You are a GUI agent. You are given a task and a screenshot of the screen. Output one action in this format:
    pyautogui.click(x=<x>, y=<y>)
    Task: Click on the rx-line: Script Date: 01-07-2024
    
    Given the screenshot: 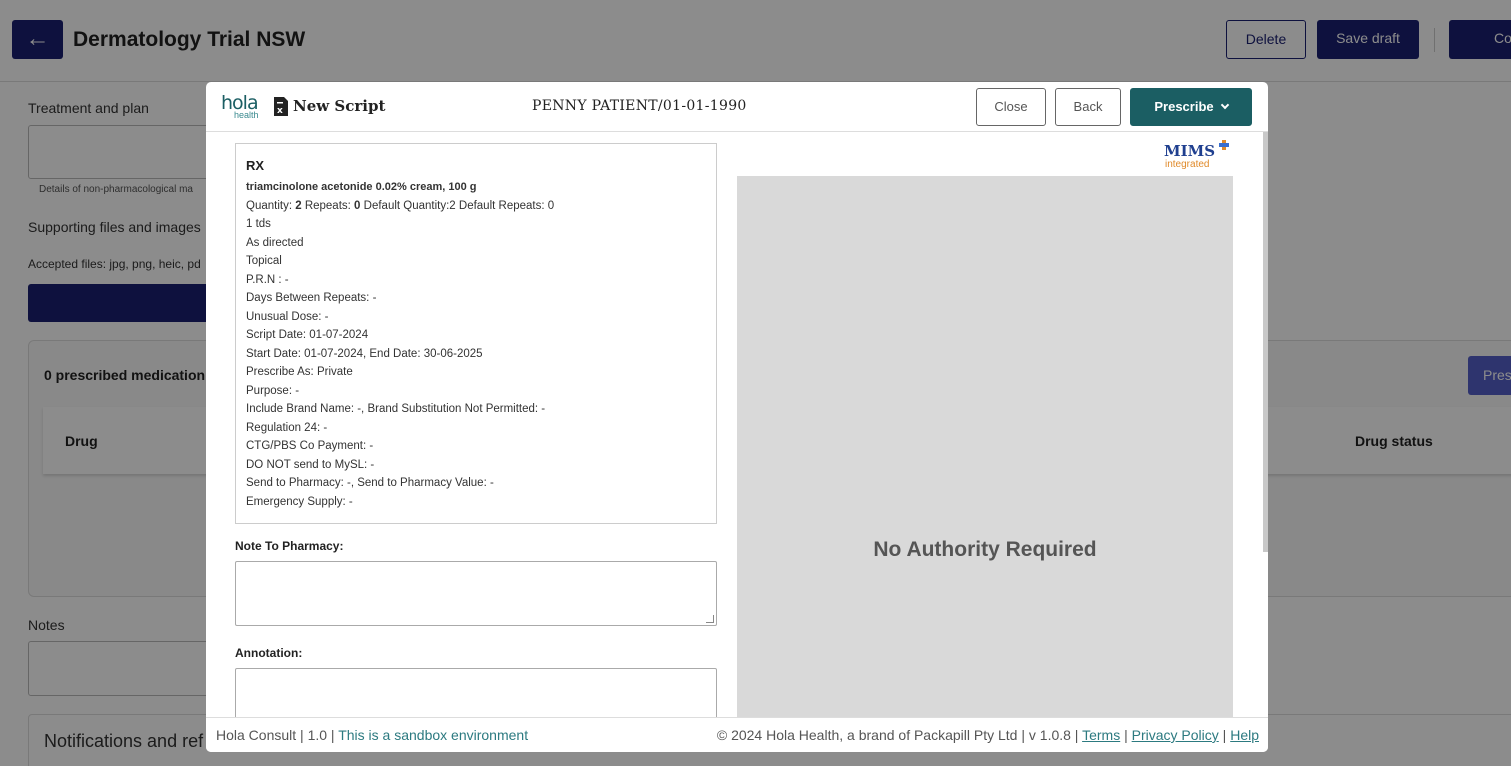 What is the action you would take?
    pyautogui.click(x=307, y=335)
    